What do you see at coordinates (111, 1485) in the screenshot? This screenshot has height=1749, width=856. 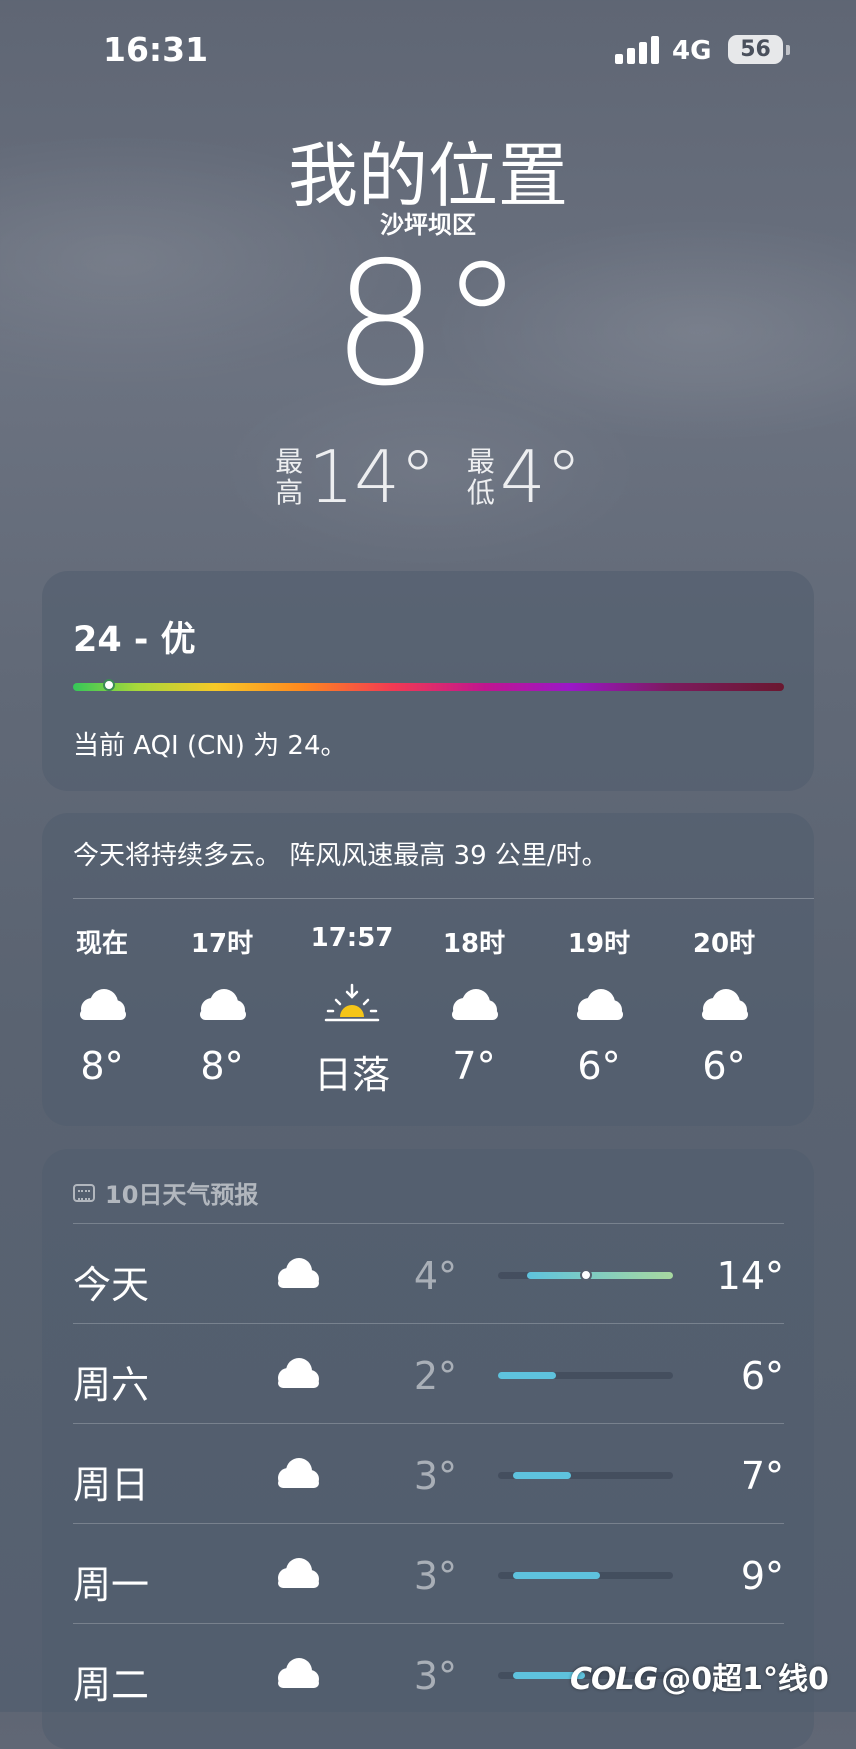 I see `day-label: 周日` at bounding box center [111, 1485].